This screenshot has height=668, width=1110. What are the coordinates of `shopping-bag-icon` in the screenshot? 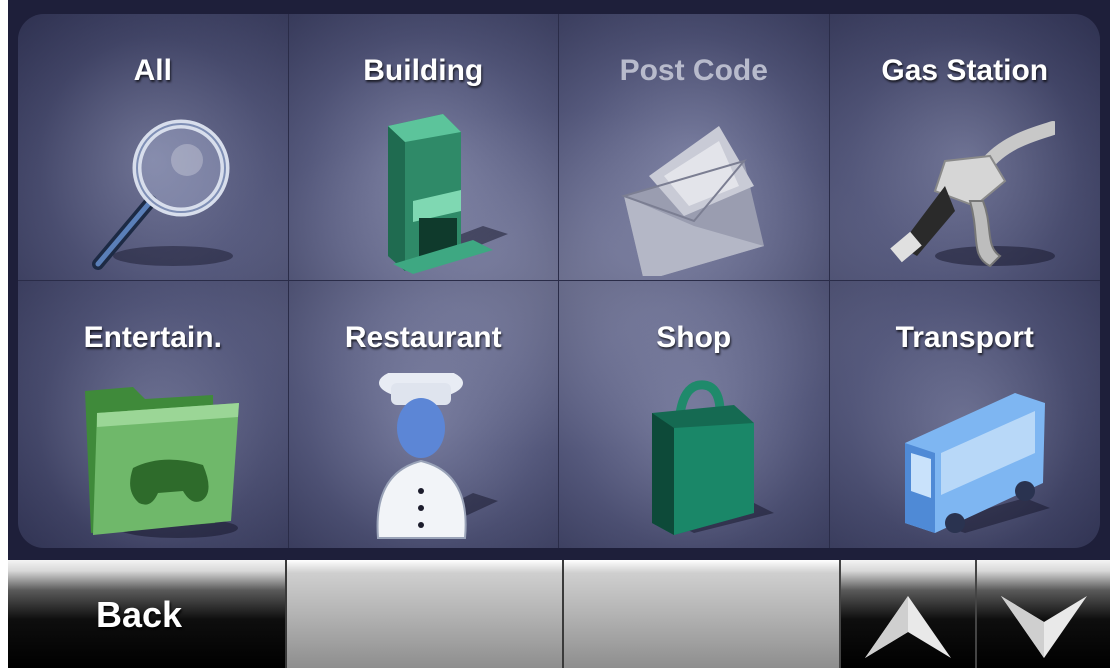 It's located at (694, 458).